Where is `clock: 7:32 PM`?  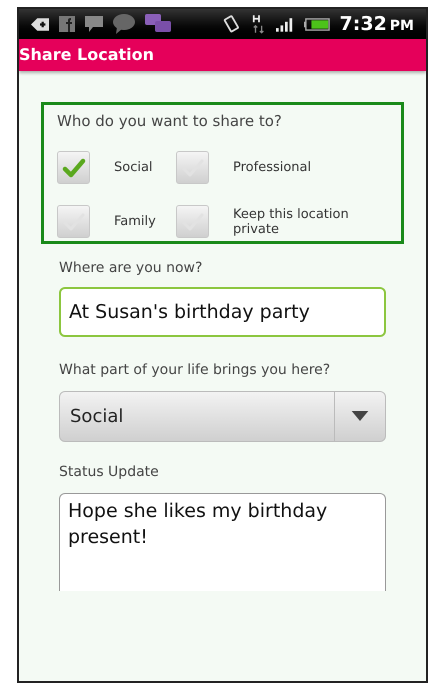 clock: 7:32 PM is located at coordinates (377, 24).